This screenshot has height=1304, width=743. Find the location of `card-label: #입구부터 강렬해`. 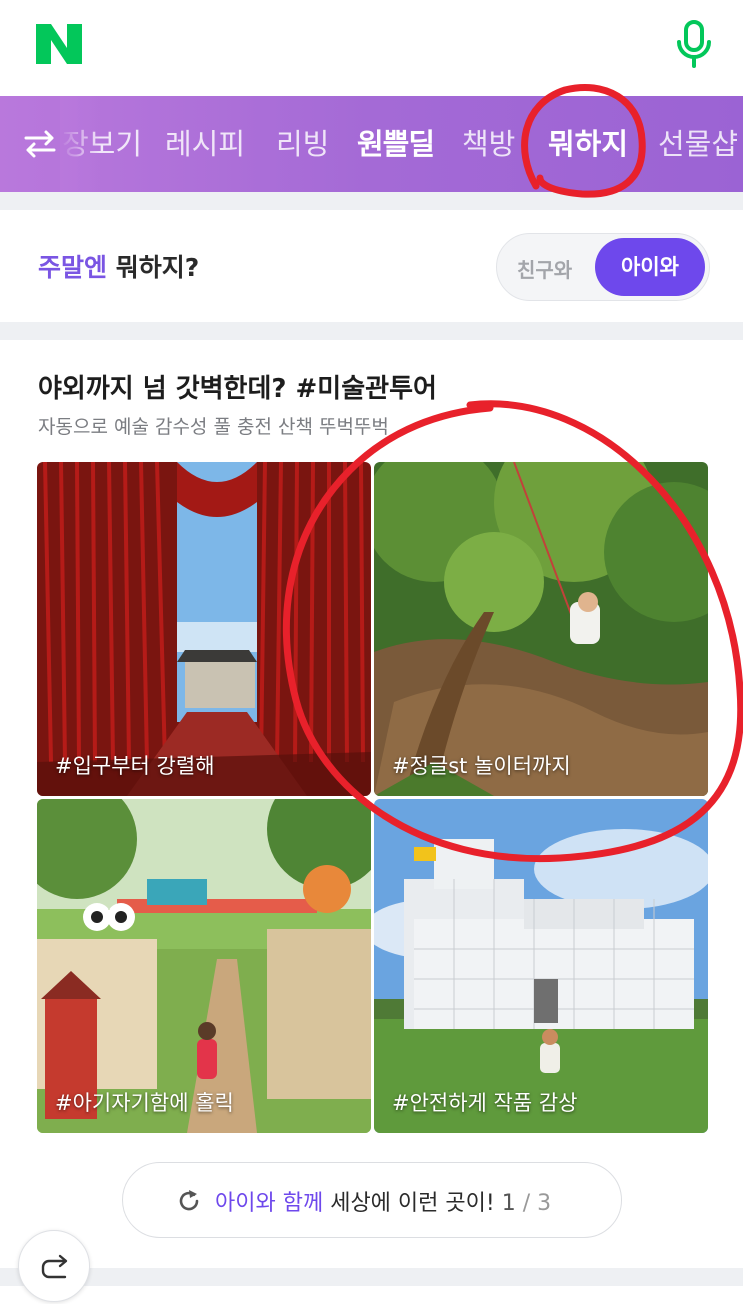

card-label: #입구부터 강렬해 is located at coordinates (135, 766).